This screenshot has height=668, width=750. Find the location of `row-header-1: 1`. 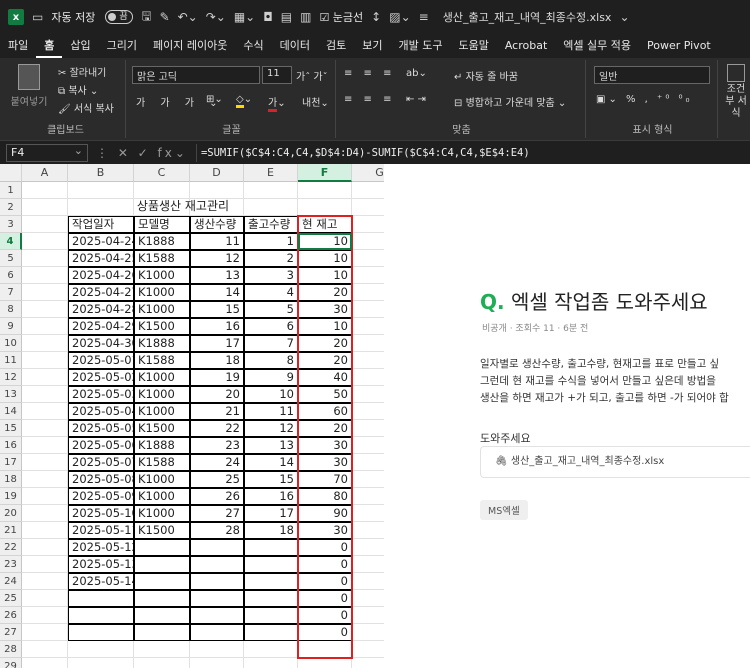

row-header-1: 1 is located at coordinates (11, 190).